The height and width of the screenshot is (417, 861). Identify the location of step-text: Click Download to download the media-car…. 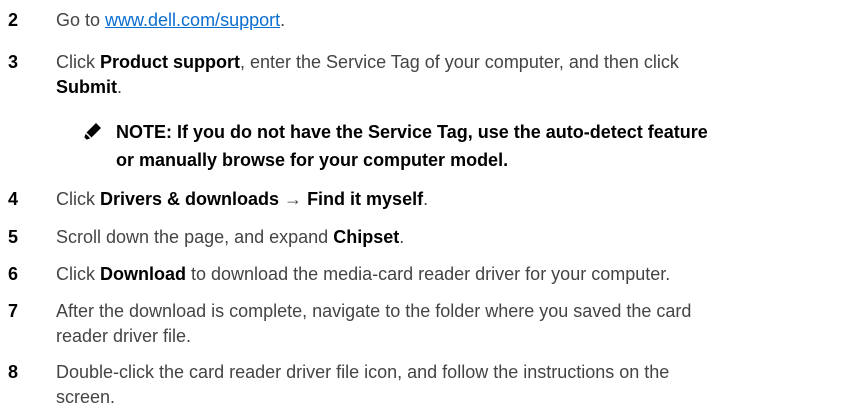
(451, 274).